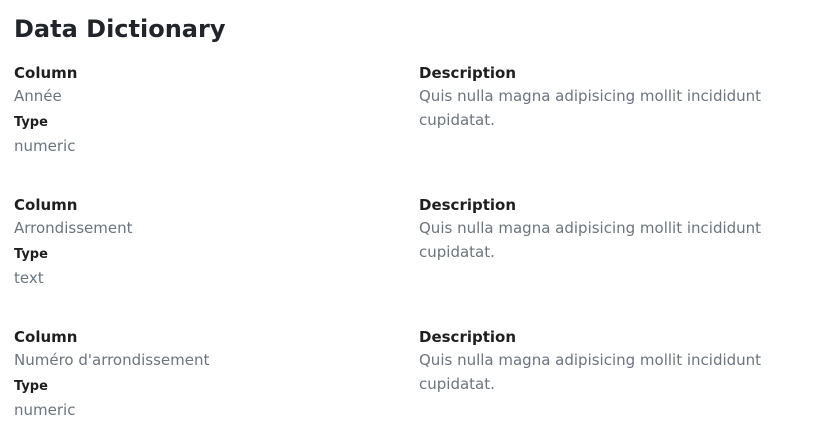 The width and height of the screenshot is (819, 446). I want to click on column-value: Arrondissement, so click(73, 228).